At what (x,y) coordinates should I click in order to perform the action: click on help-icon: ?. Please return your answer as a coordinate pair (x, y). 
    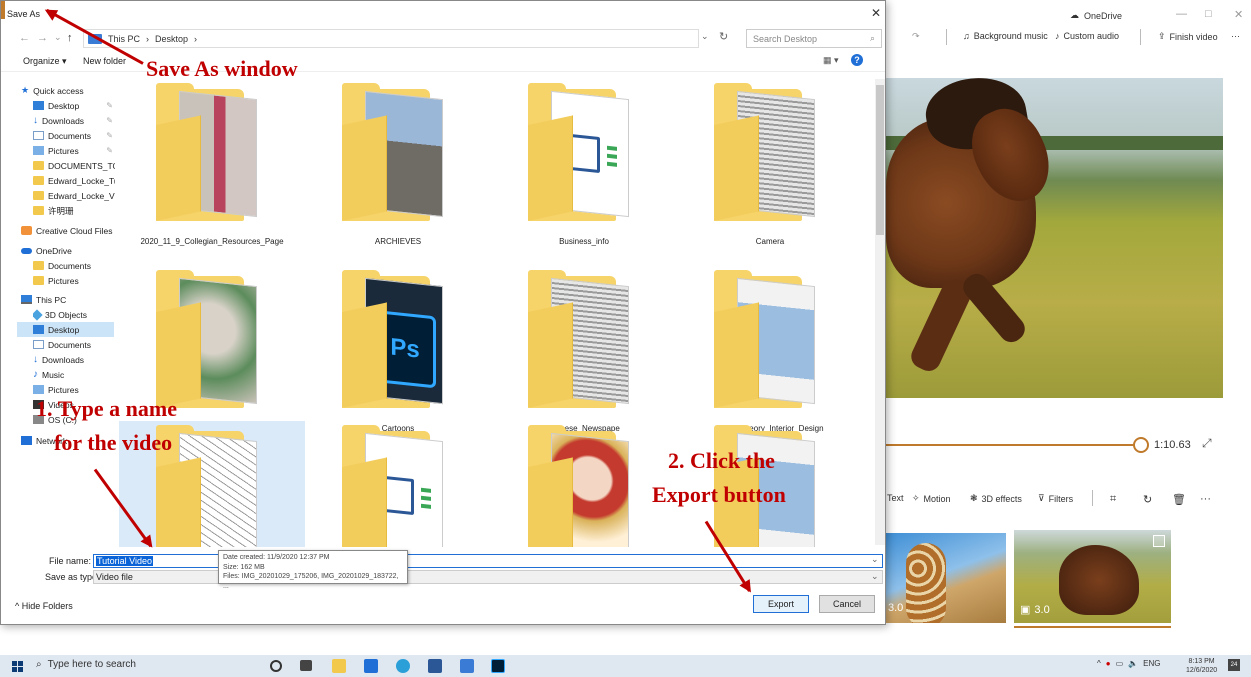
    Looking at the image, I should click on (857, 60).